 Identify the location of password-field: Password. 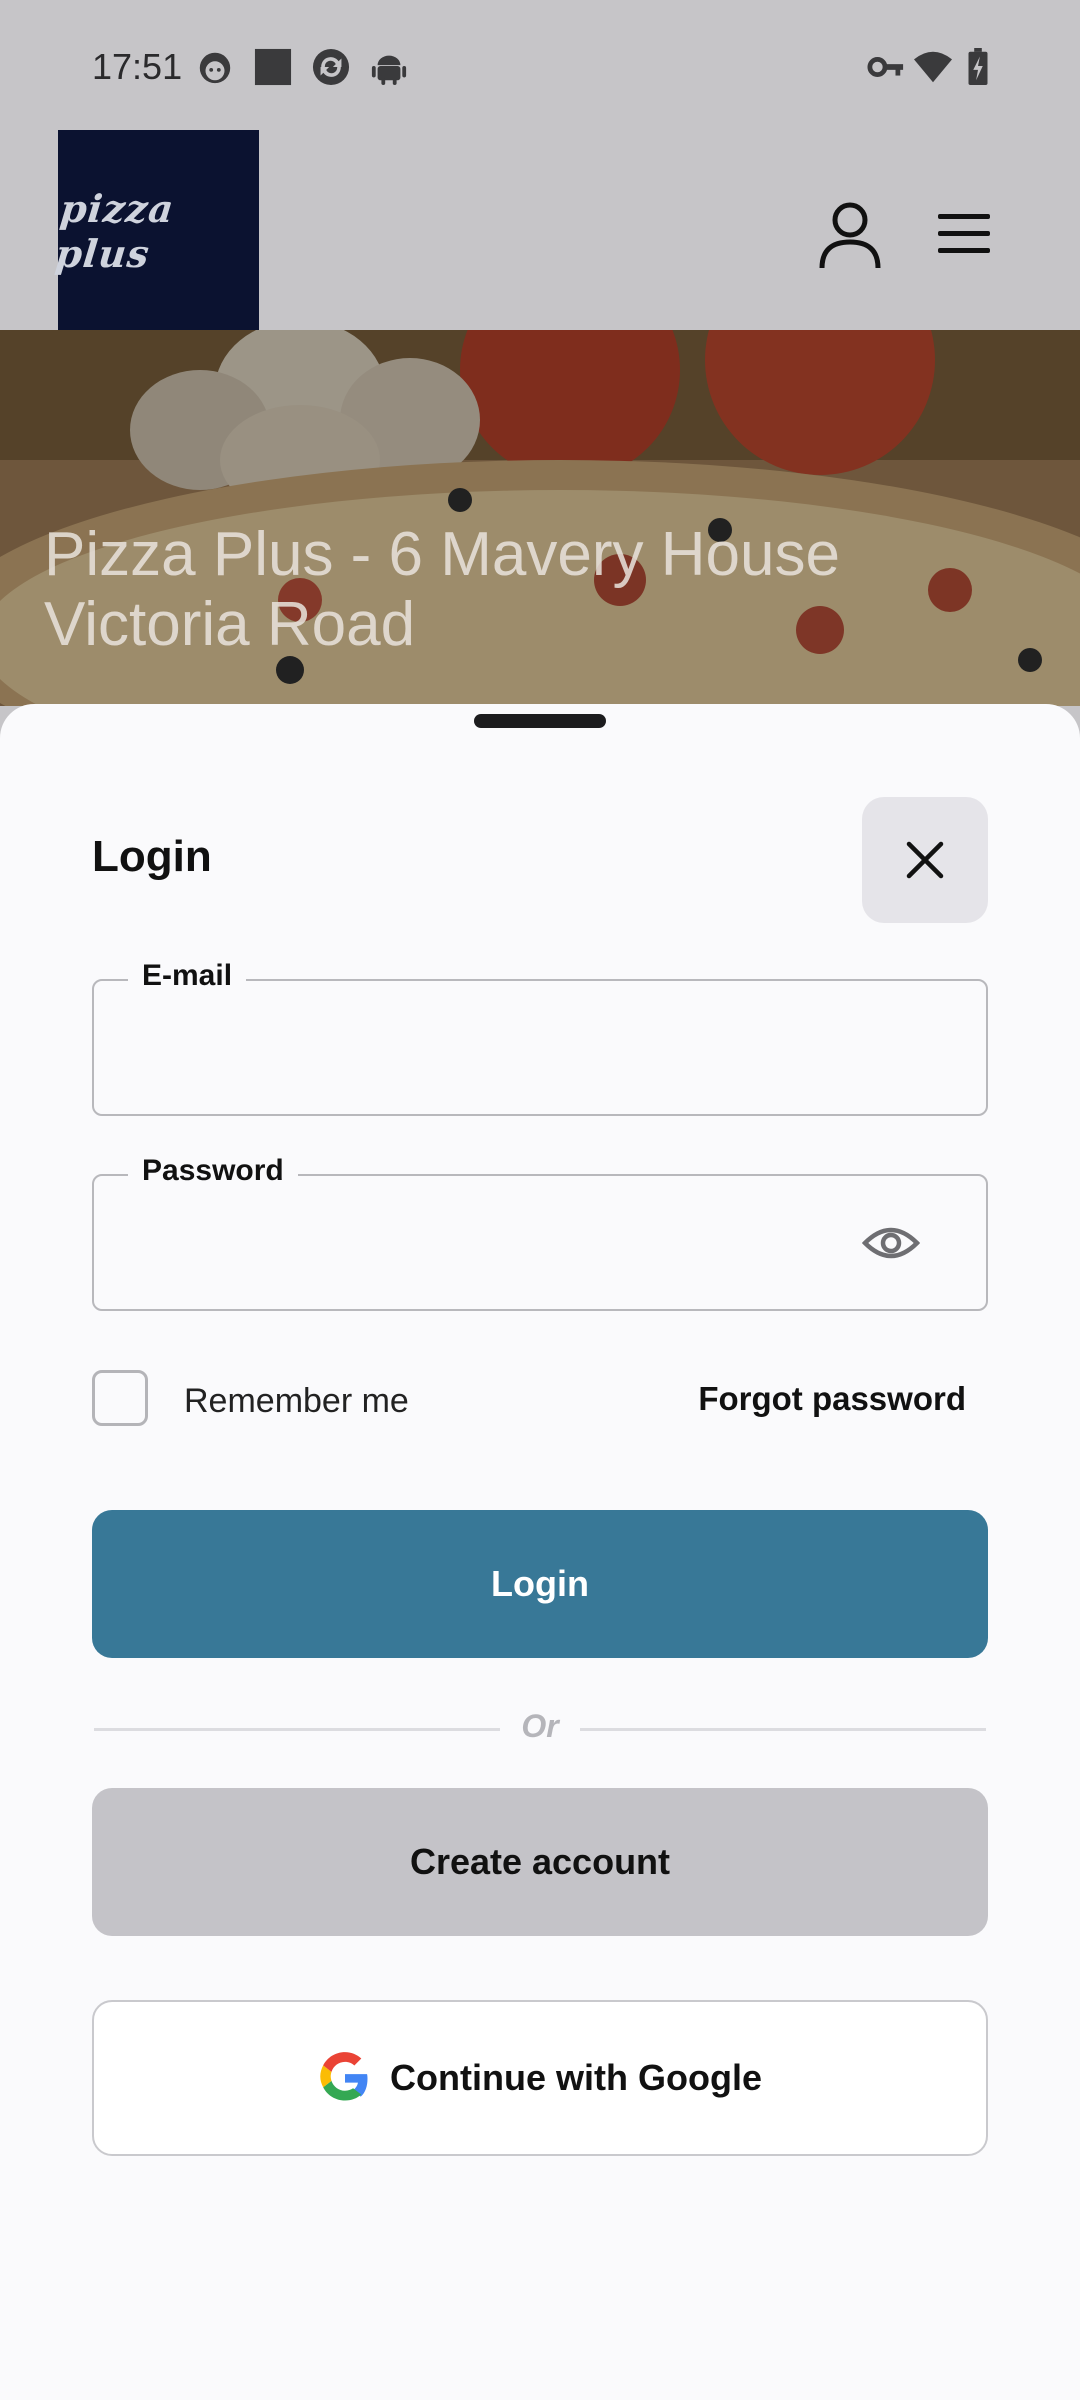
(540, 1232).